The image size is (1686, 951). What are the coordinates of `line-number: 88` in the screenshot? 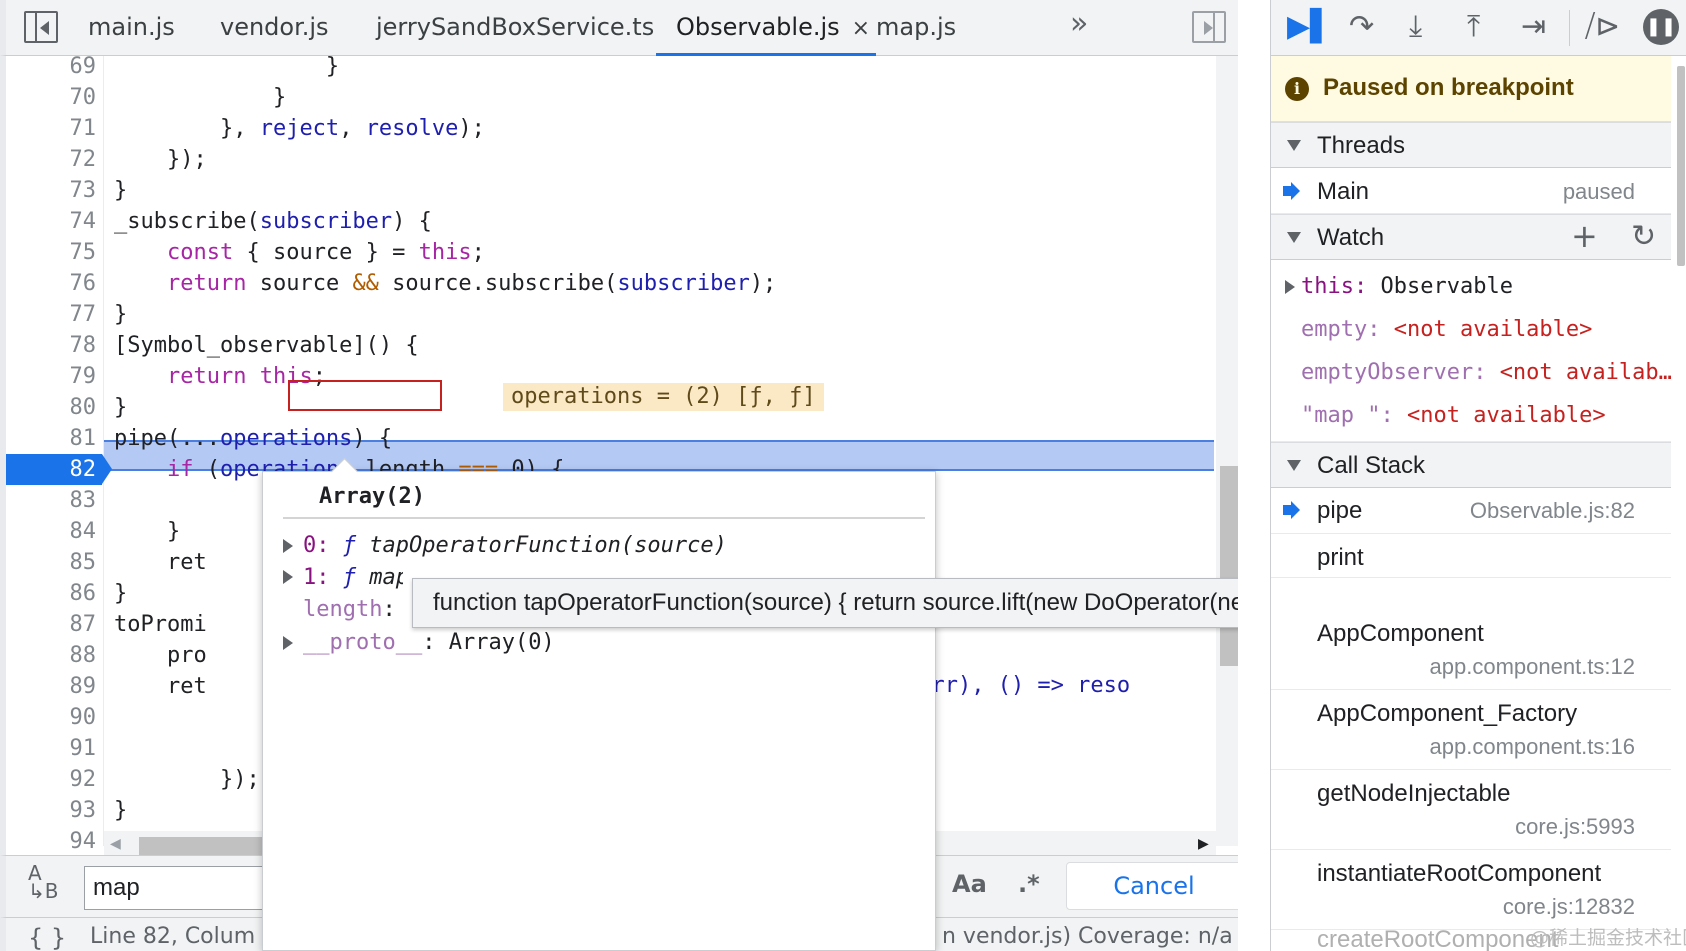 It's located at (51, 655).